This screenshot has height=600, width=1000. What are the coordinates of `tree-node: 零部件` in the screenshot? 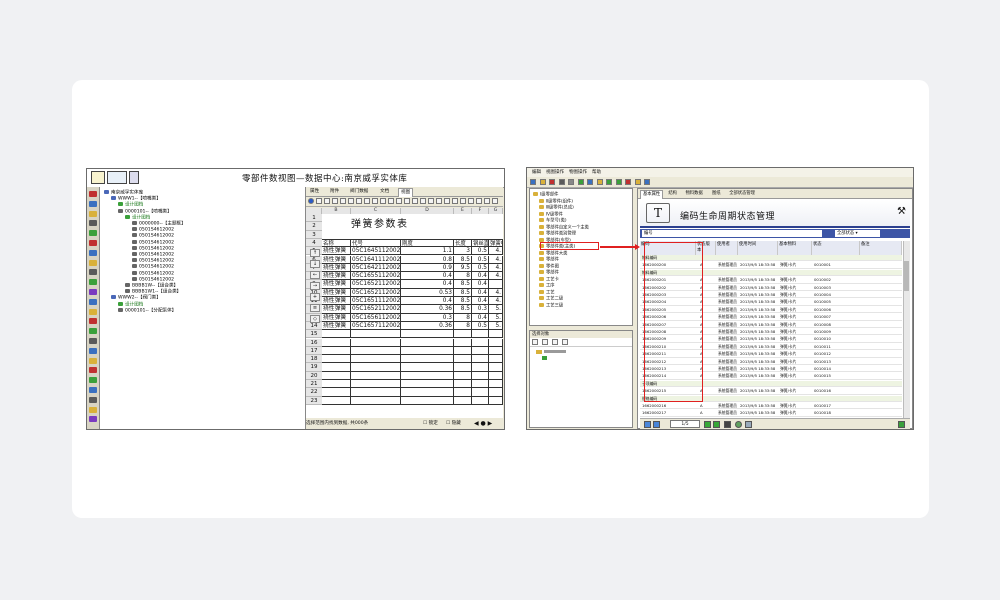 It's located at (549, 260).